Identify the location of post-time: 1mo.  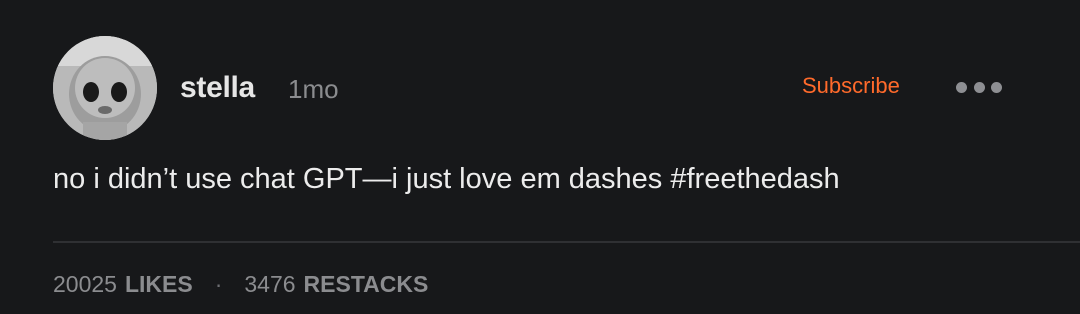
(313, 89).